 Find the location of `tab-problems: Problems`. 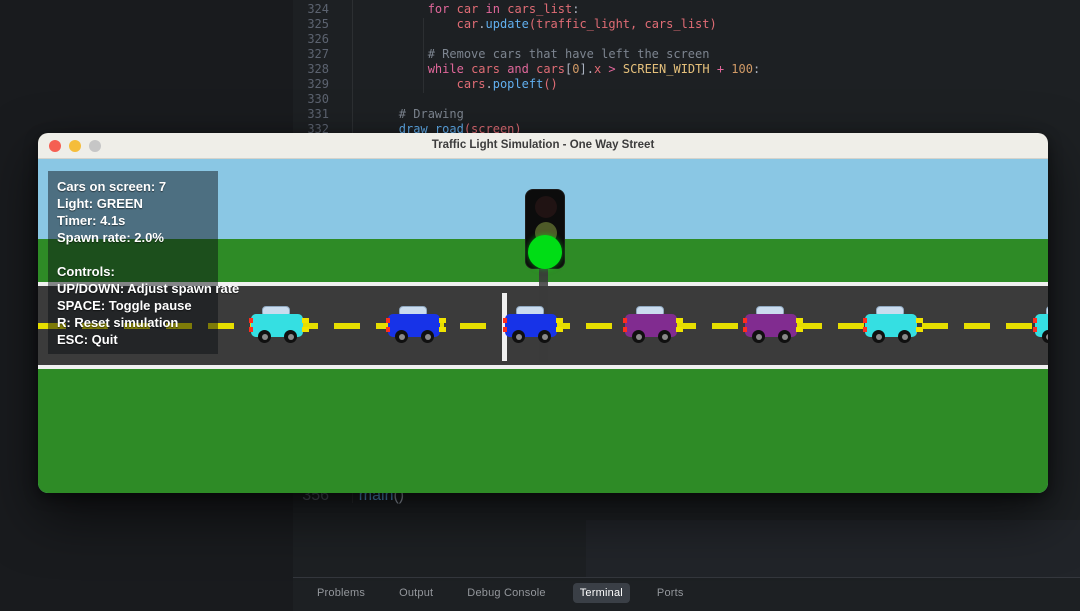

tab-problems: Problems is located at coordinates (341, 593).